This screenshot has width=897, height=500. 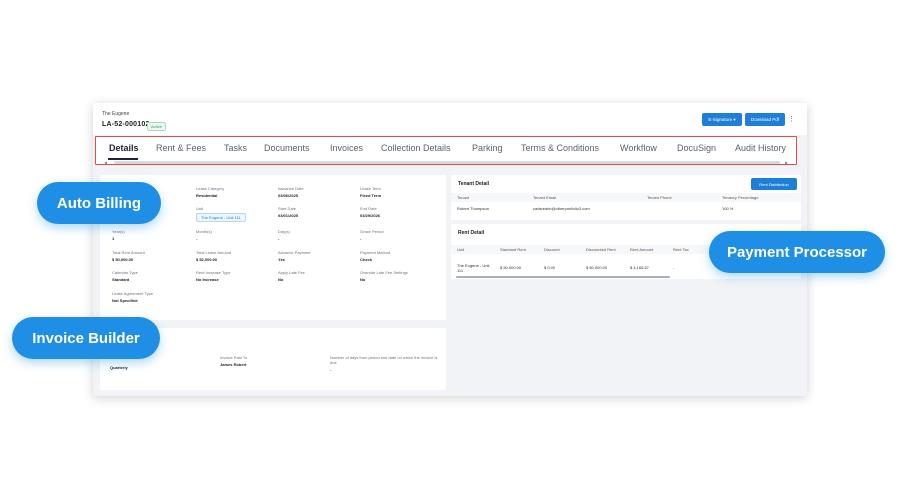 I want to click on tab-tasks: Tasks, so click(x=235, y=148).